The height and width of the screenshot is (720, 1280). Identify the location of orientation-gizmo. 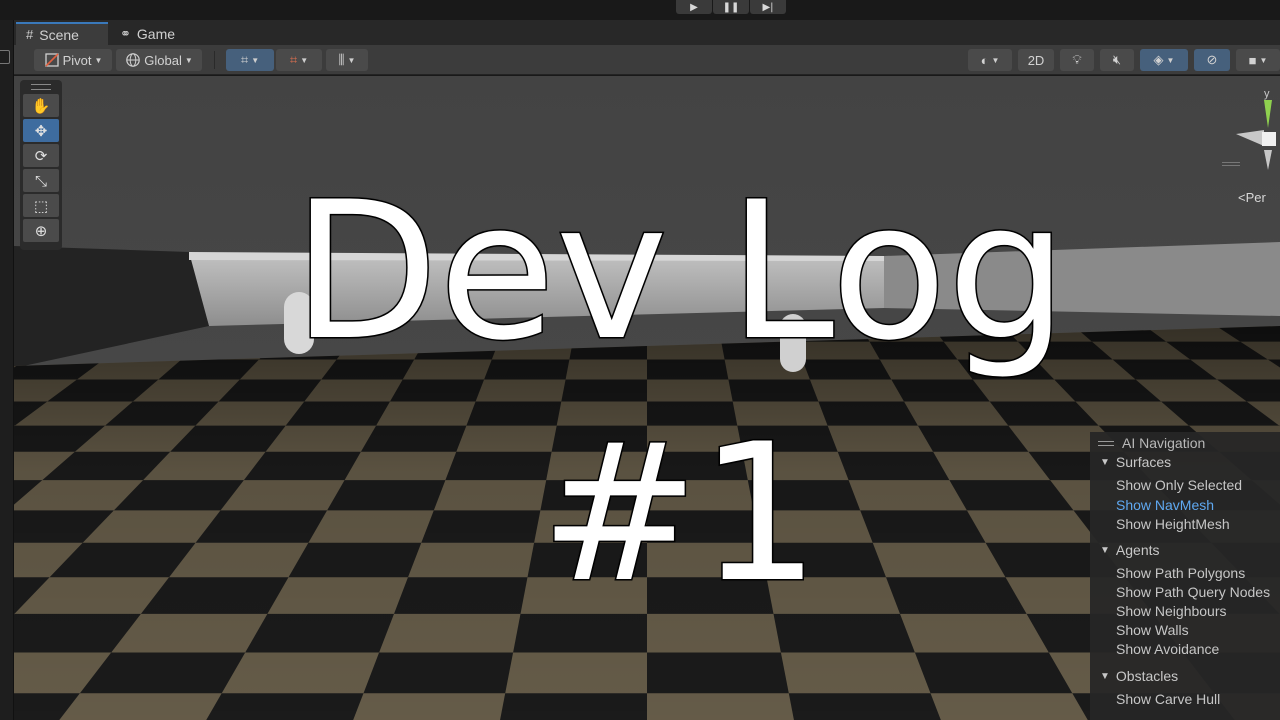
(1253, 136).